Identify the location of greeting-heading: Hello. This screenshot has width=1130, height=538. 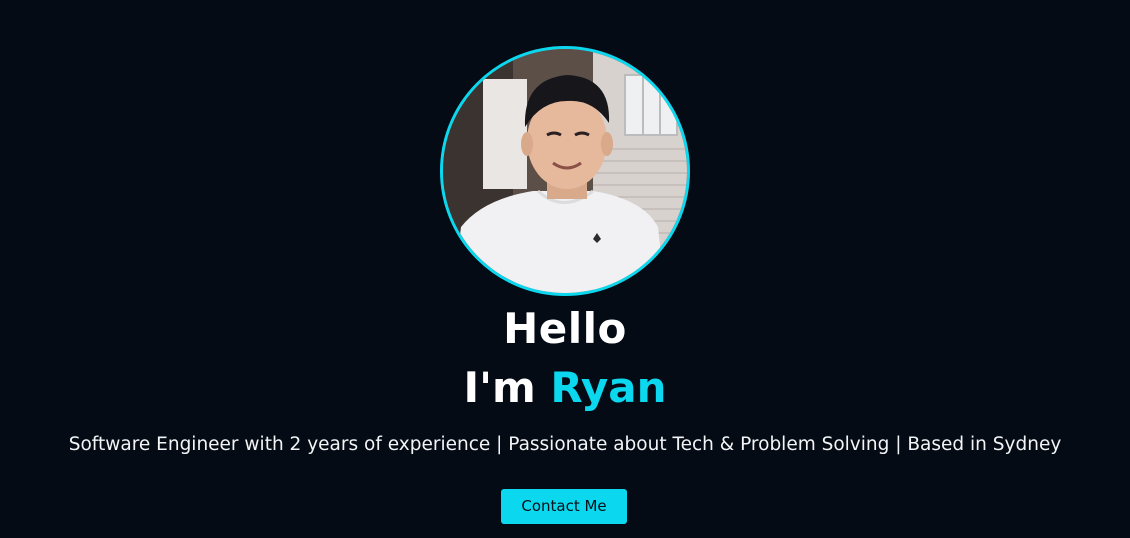
(565, 328).